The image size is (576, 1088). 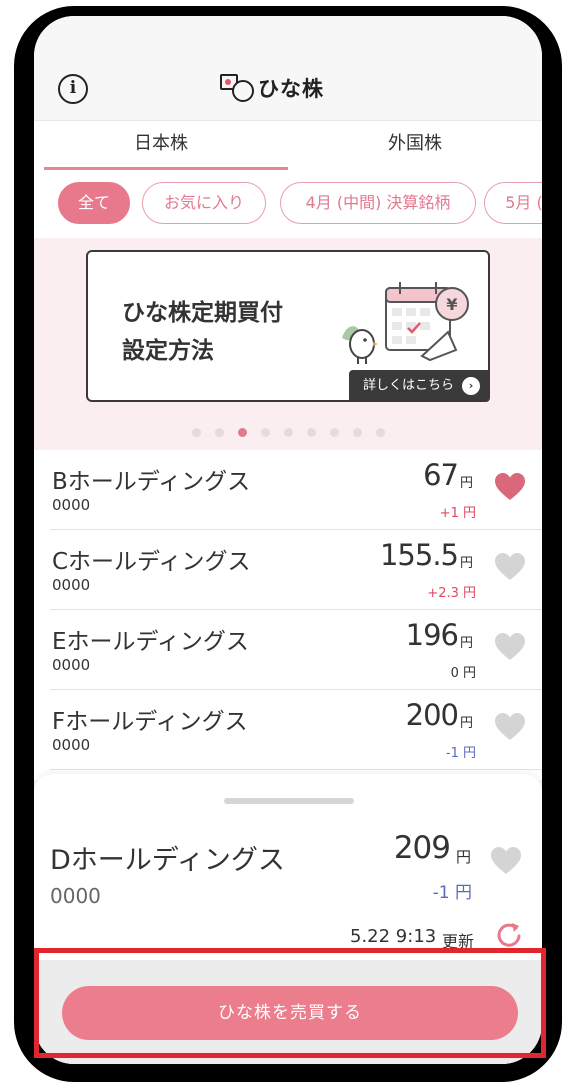 What do you see at coordinates (460, 753) in the screenshot?
I see `price-change: -1 円` at bounding box center [460, 753].